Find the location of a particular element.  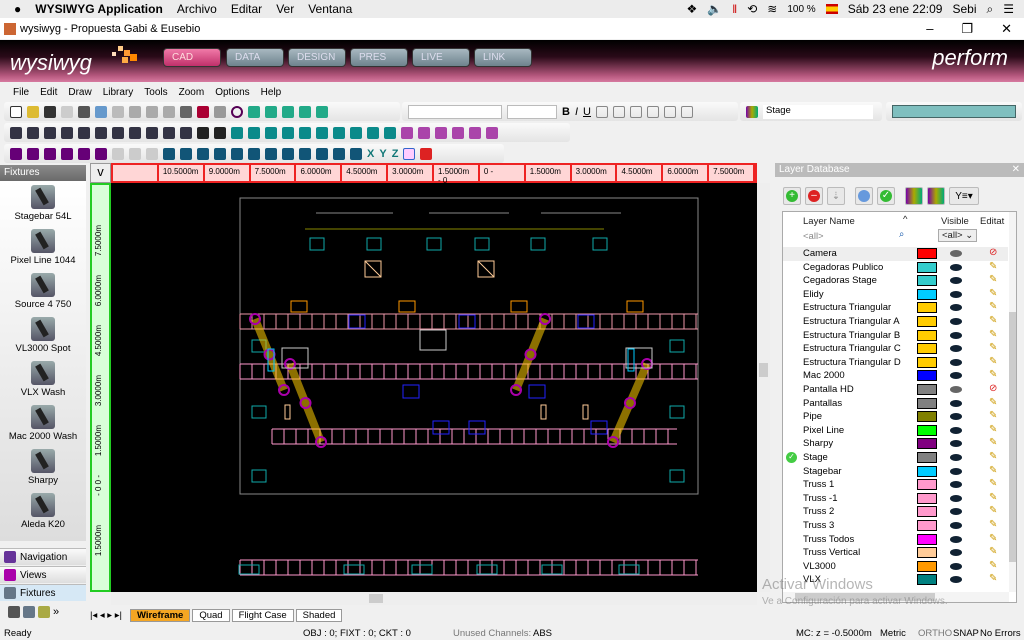

redo-icon is located at coordinates (220, 111).